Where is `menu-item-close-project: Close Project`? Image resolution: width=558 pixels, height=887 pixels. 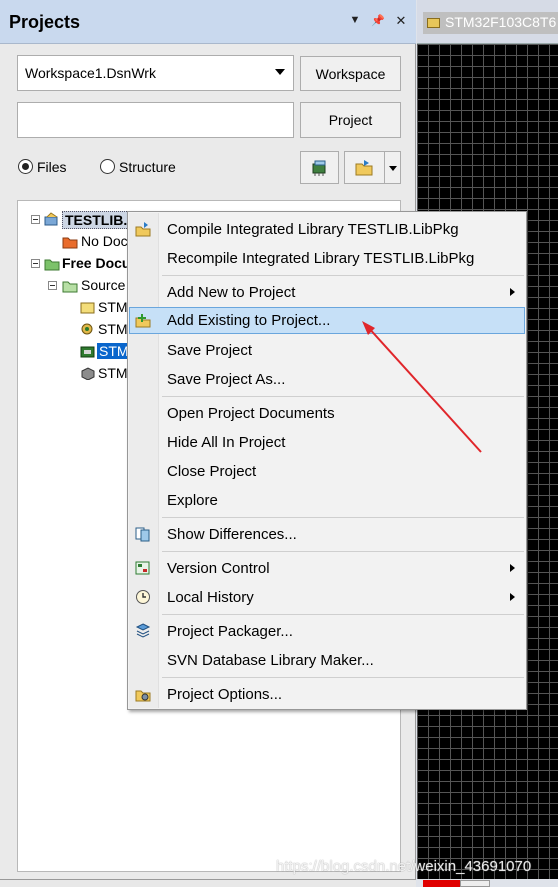 menu-item-close-project: Close Project is located at coordinates (327, 471).